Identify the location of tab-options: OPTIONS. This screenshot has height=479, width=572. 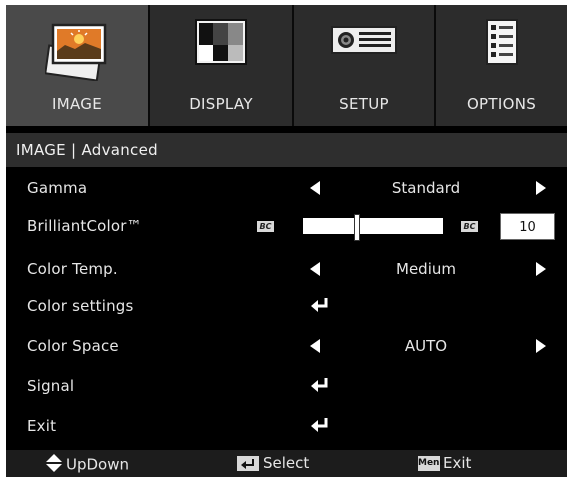
(501, 65).